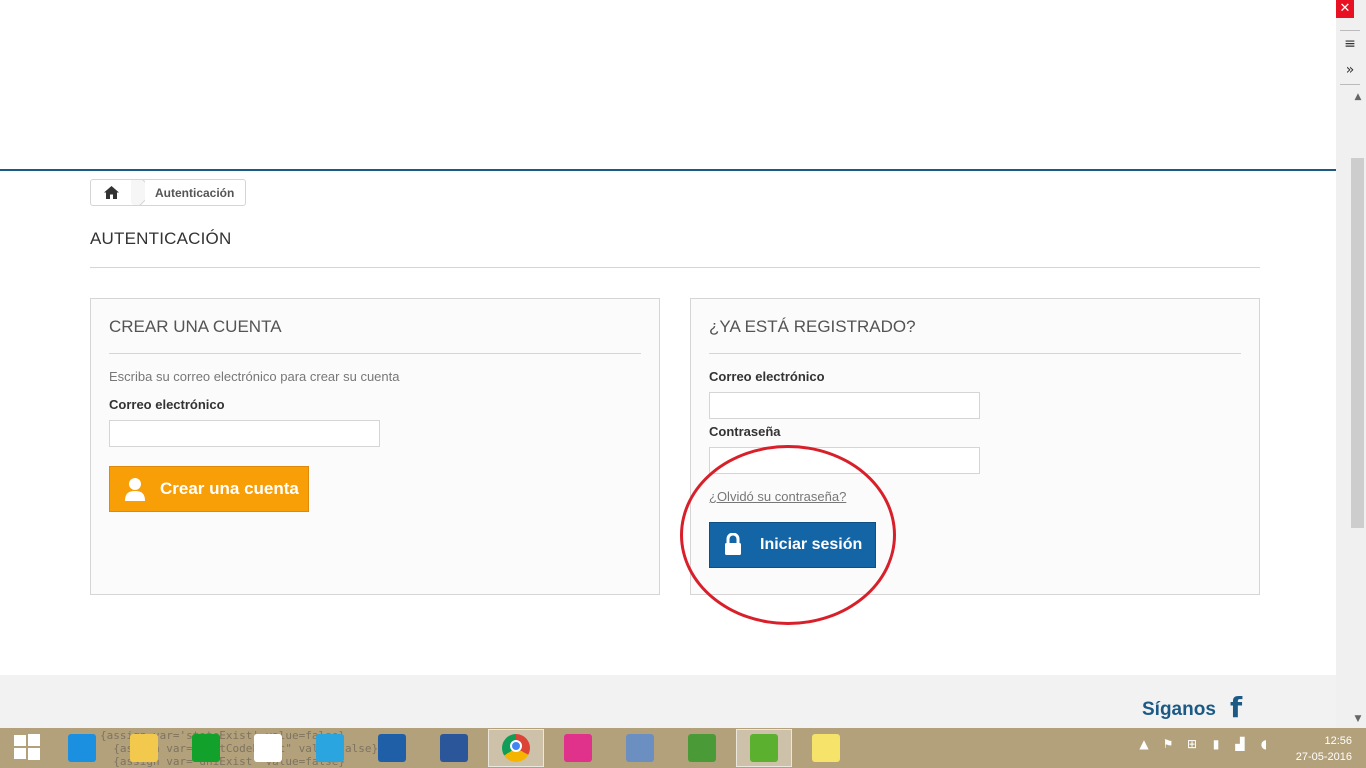  What do you see at coordinates (244, 433) in the screenshot?
I see `create-email-input` at bounding box center [244, 433].